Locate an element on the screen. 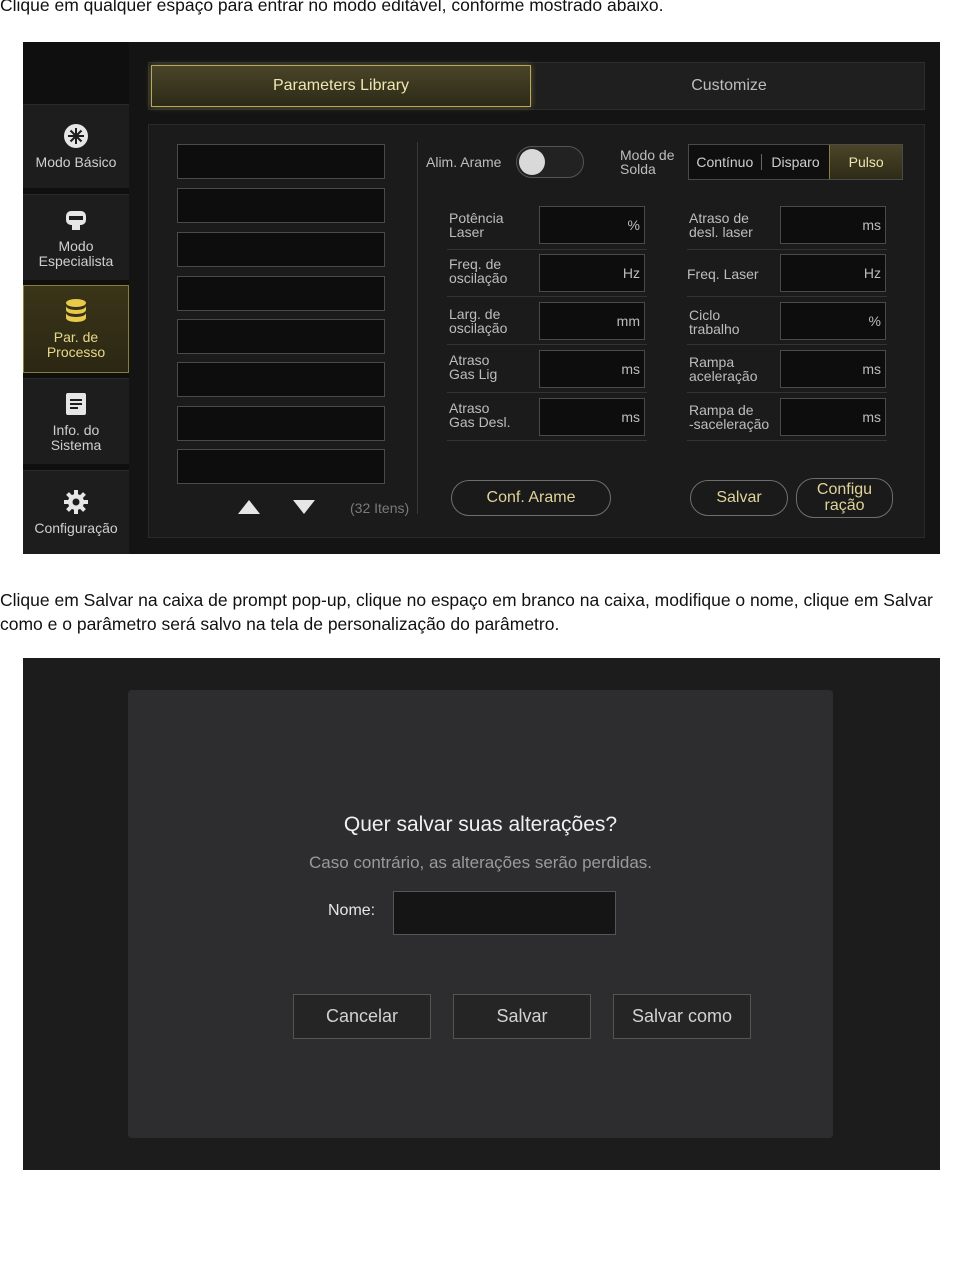 The width and height of the screenshot is (964, 1269). param-label: Atraso Gas Desl. is located at coordinates (480, 415).